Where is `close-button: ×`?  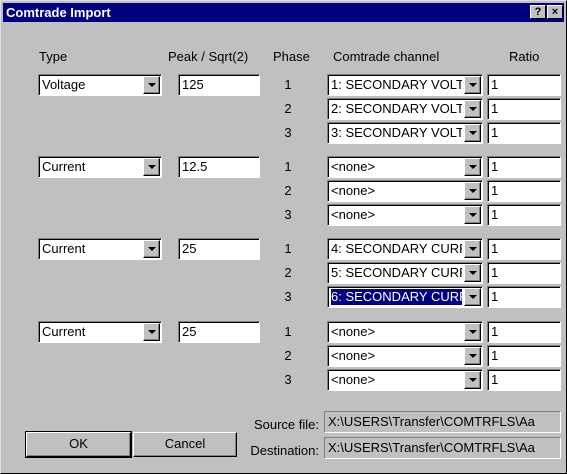
close-button: × is located at coordinates (555, 12).